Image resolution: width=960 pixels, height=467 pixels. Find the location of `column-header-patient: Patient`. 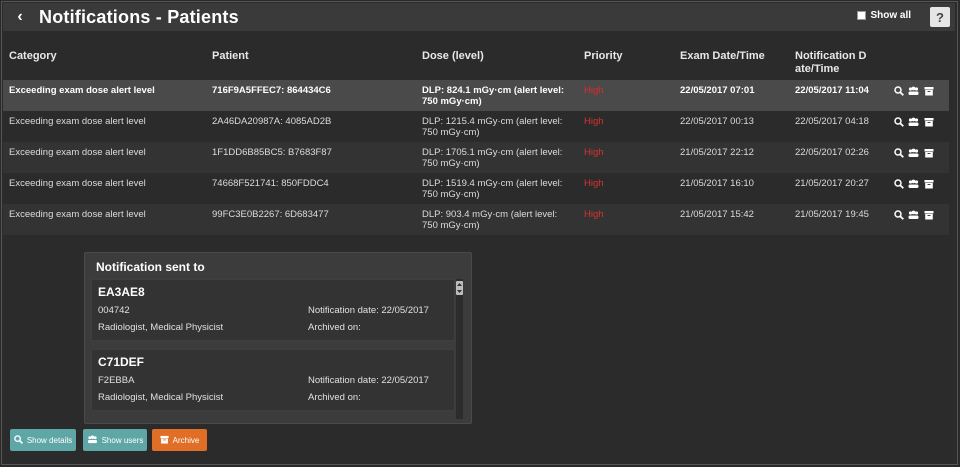

column-header-patient: Patient is located at coordinates (230, 56).